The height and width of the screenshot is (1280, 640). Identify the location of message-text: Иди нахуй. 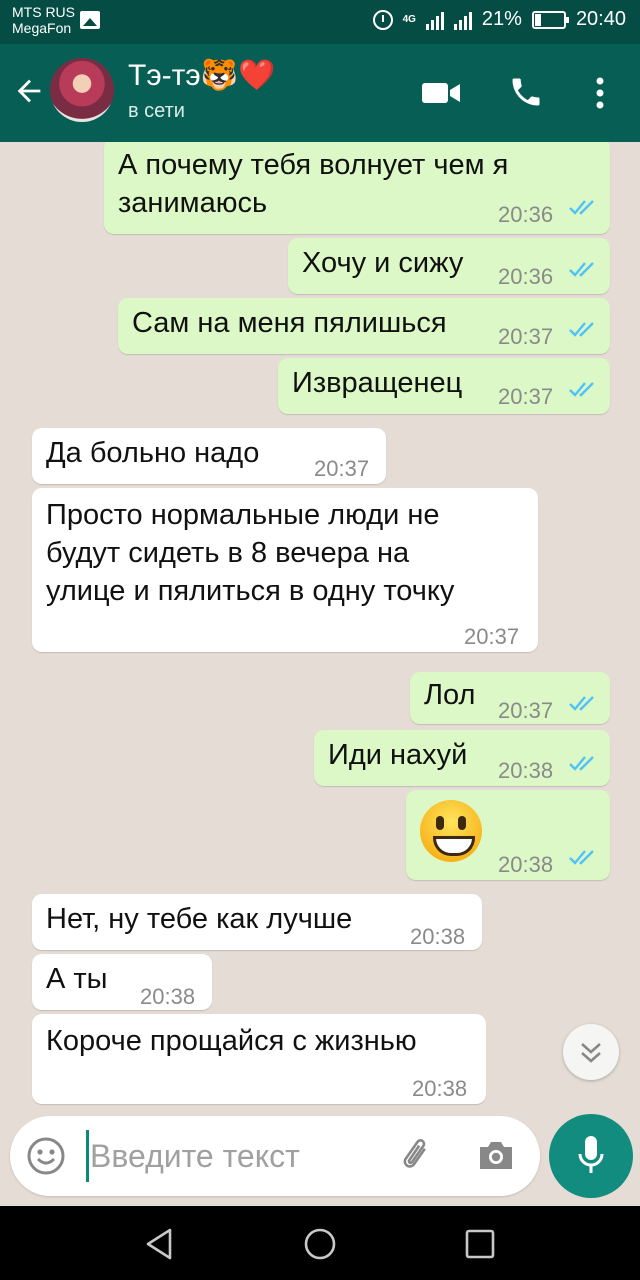
(398, 755).